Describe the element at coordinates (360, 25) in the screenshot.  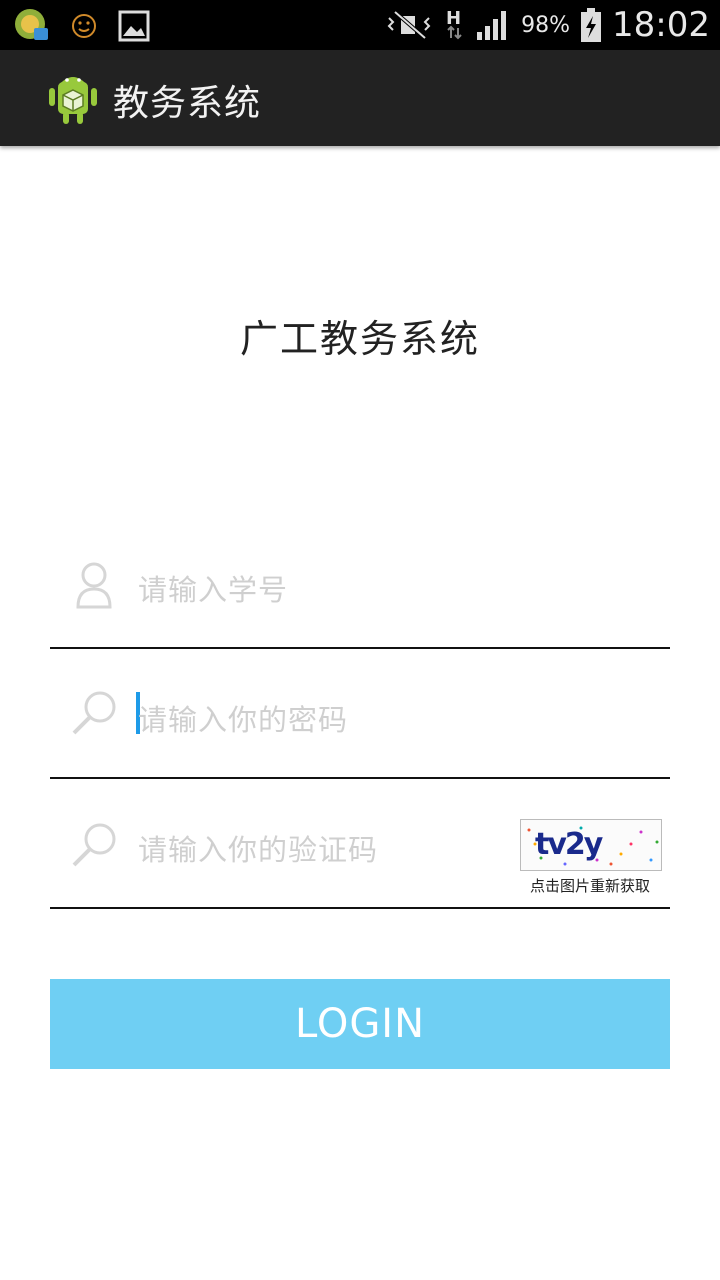
I see `status-bar: H 98% 18:02` at that location.